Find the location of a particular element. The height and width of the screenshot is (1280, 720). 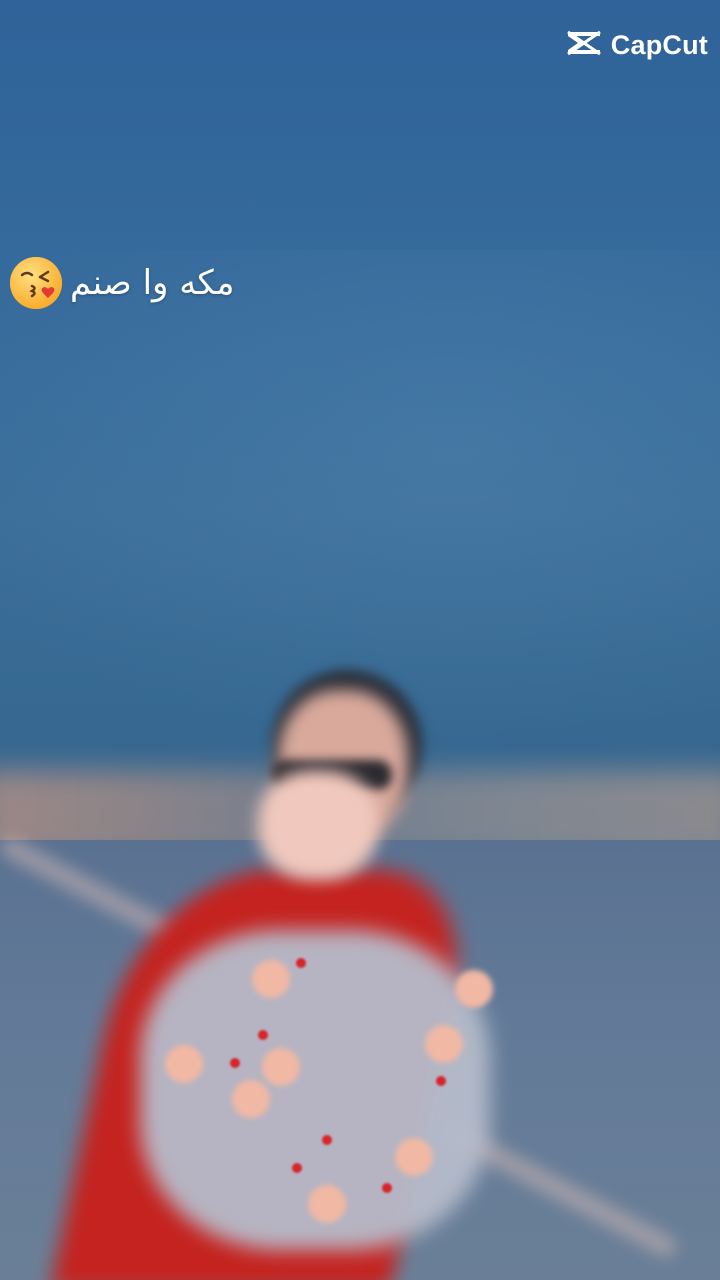

hand is located at coordinates (318, 825).